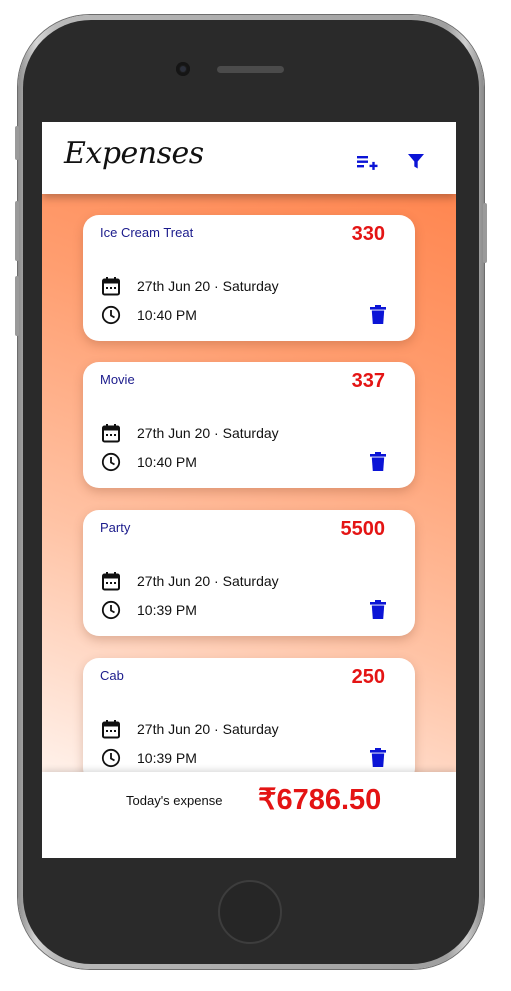 The image size is (511, 991). Describe the element at coordinates (249, 815) in the screenshot. I see `total-footer: Today's expense ₹6786.50` at that location.